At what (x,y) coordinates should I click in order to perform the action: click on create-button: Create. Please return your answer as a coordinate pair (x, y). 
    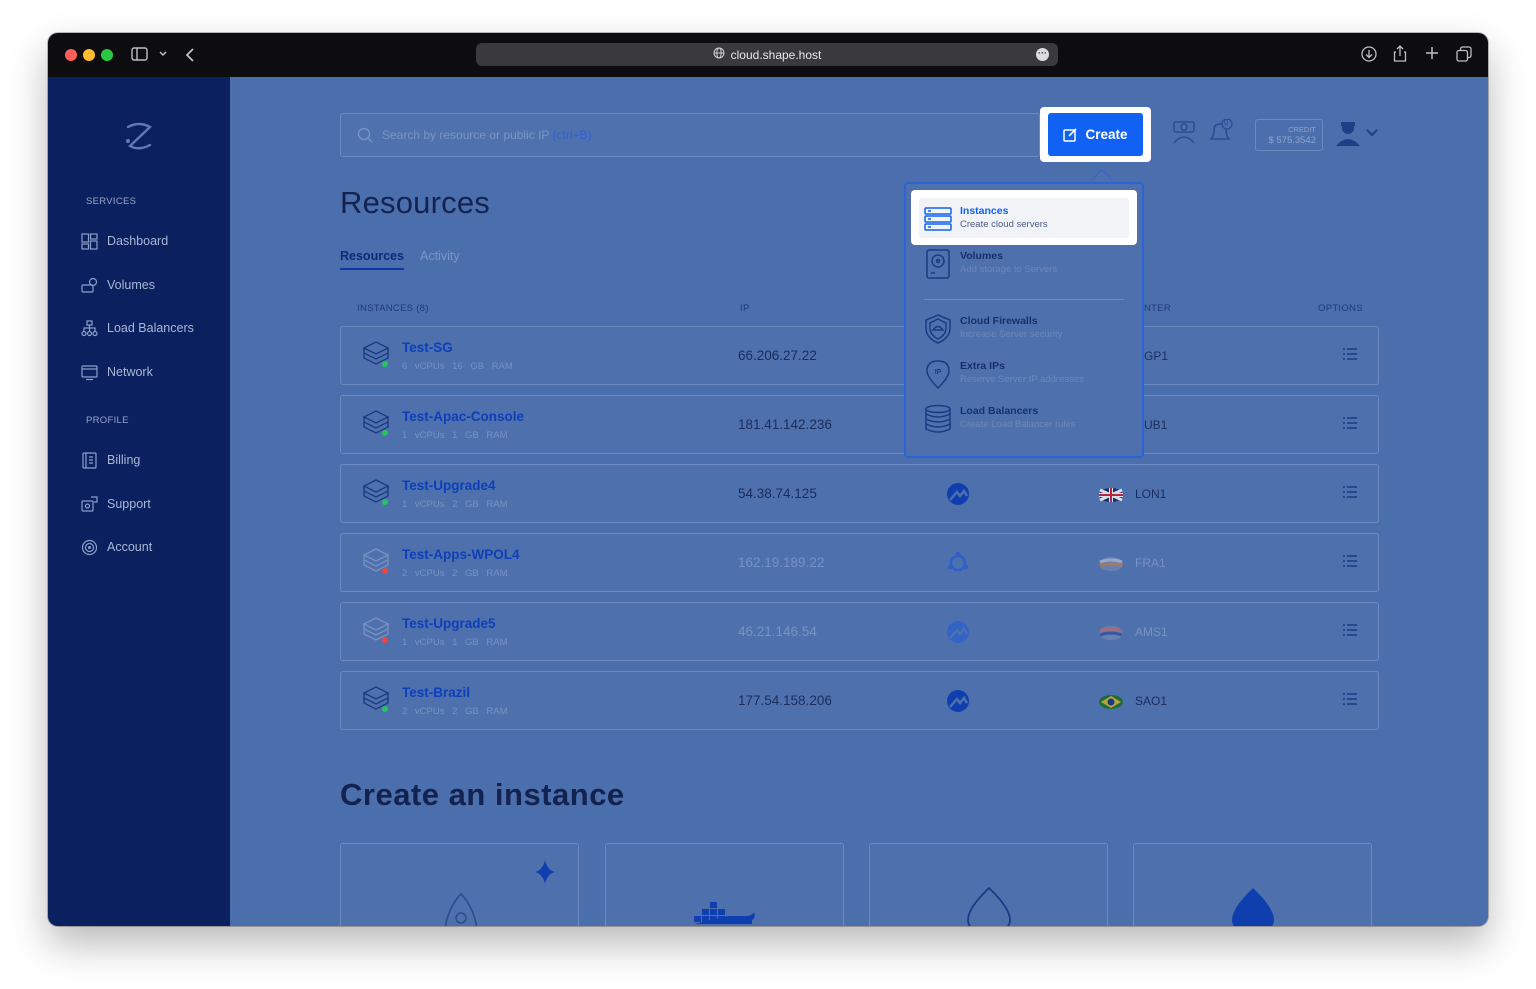
    Looking at the image, I should click on (1095, 134).